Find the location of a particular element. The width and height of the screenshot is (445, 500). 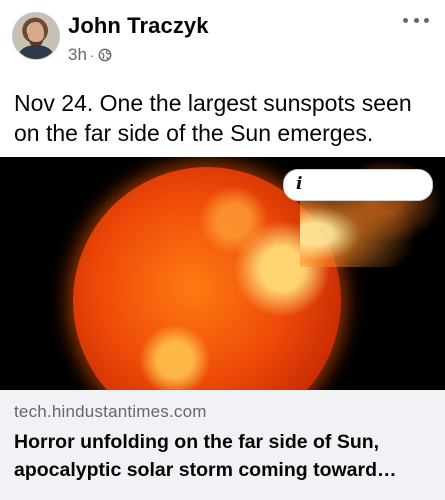

post-header: John Traczyk 3h · is located at coordinates (222, 37).